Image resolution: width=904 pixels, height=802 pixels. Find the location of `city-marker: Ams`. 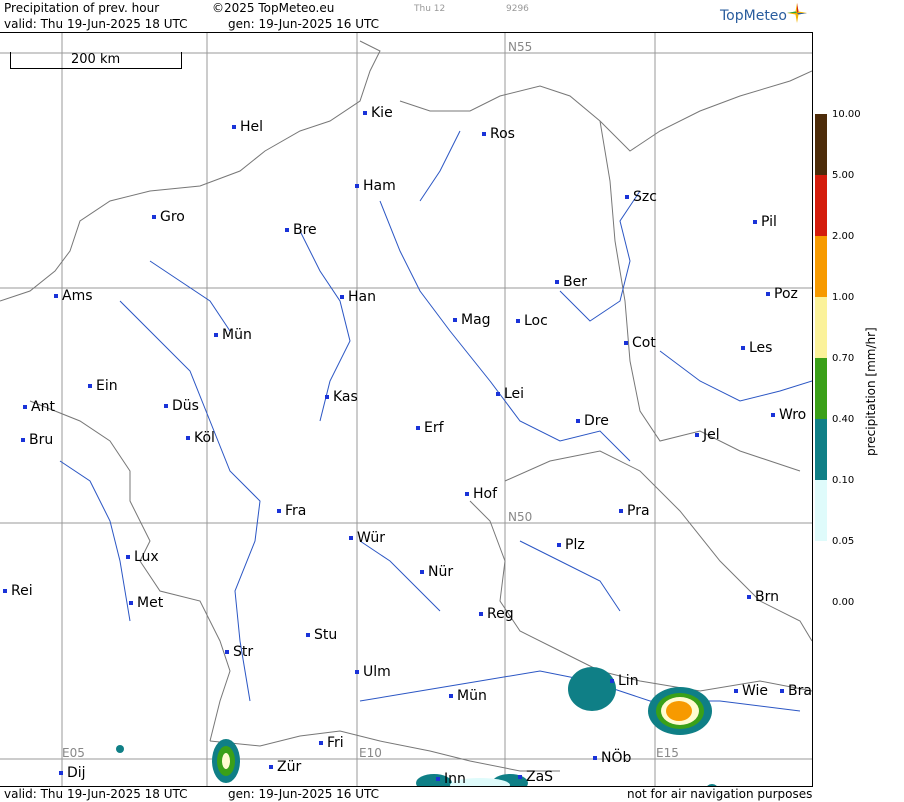

city-marker: Ams is located at coordinates (73, 296).